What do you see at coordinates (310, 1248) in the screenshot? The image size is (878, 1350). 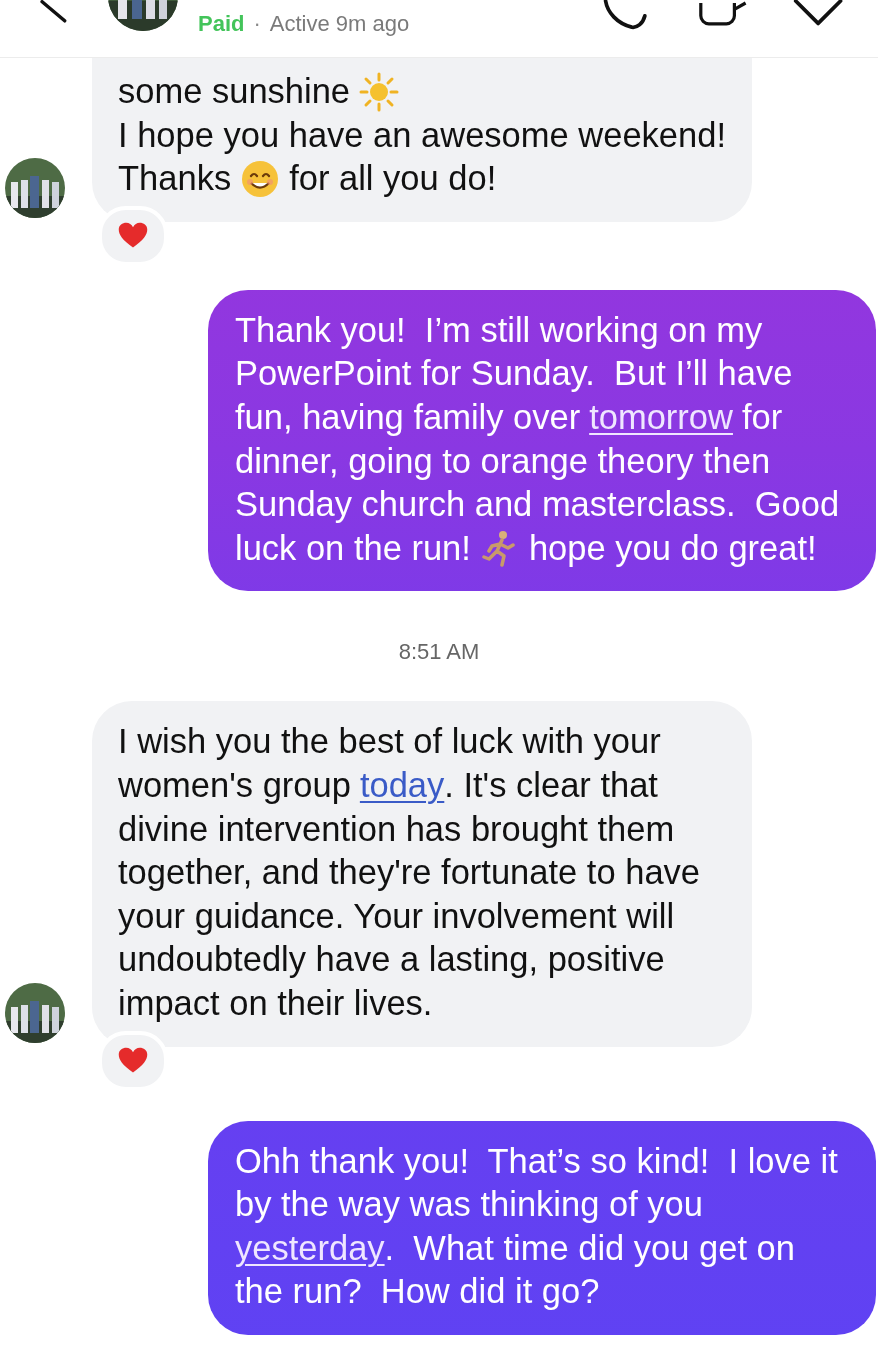 I see `date-link: yesterday` at bounding box center [310, 1248].